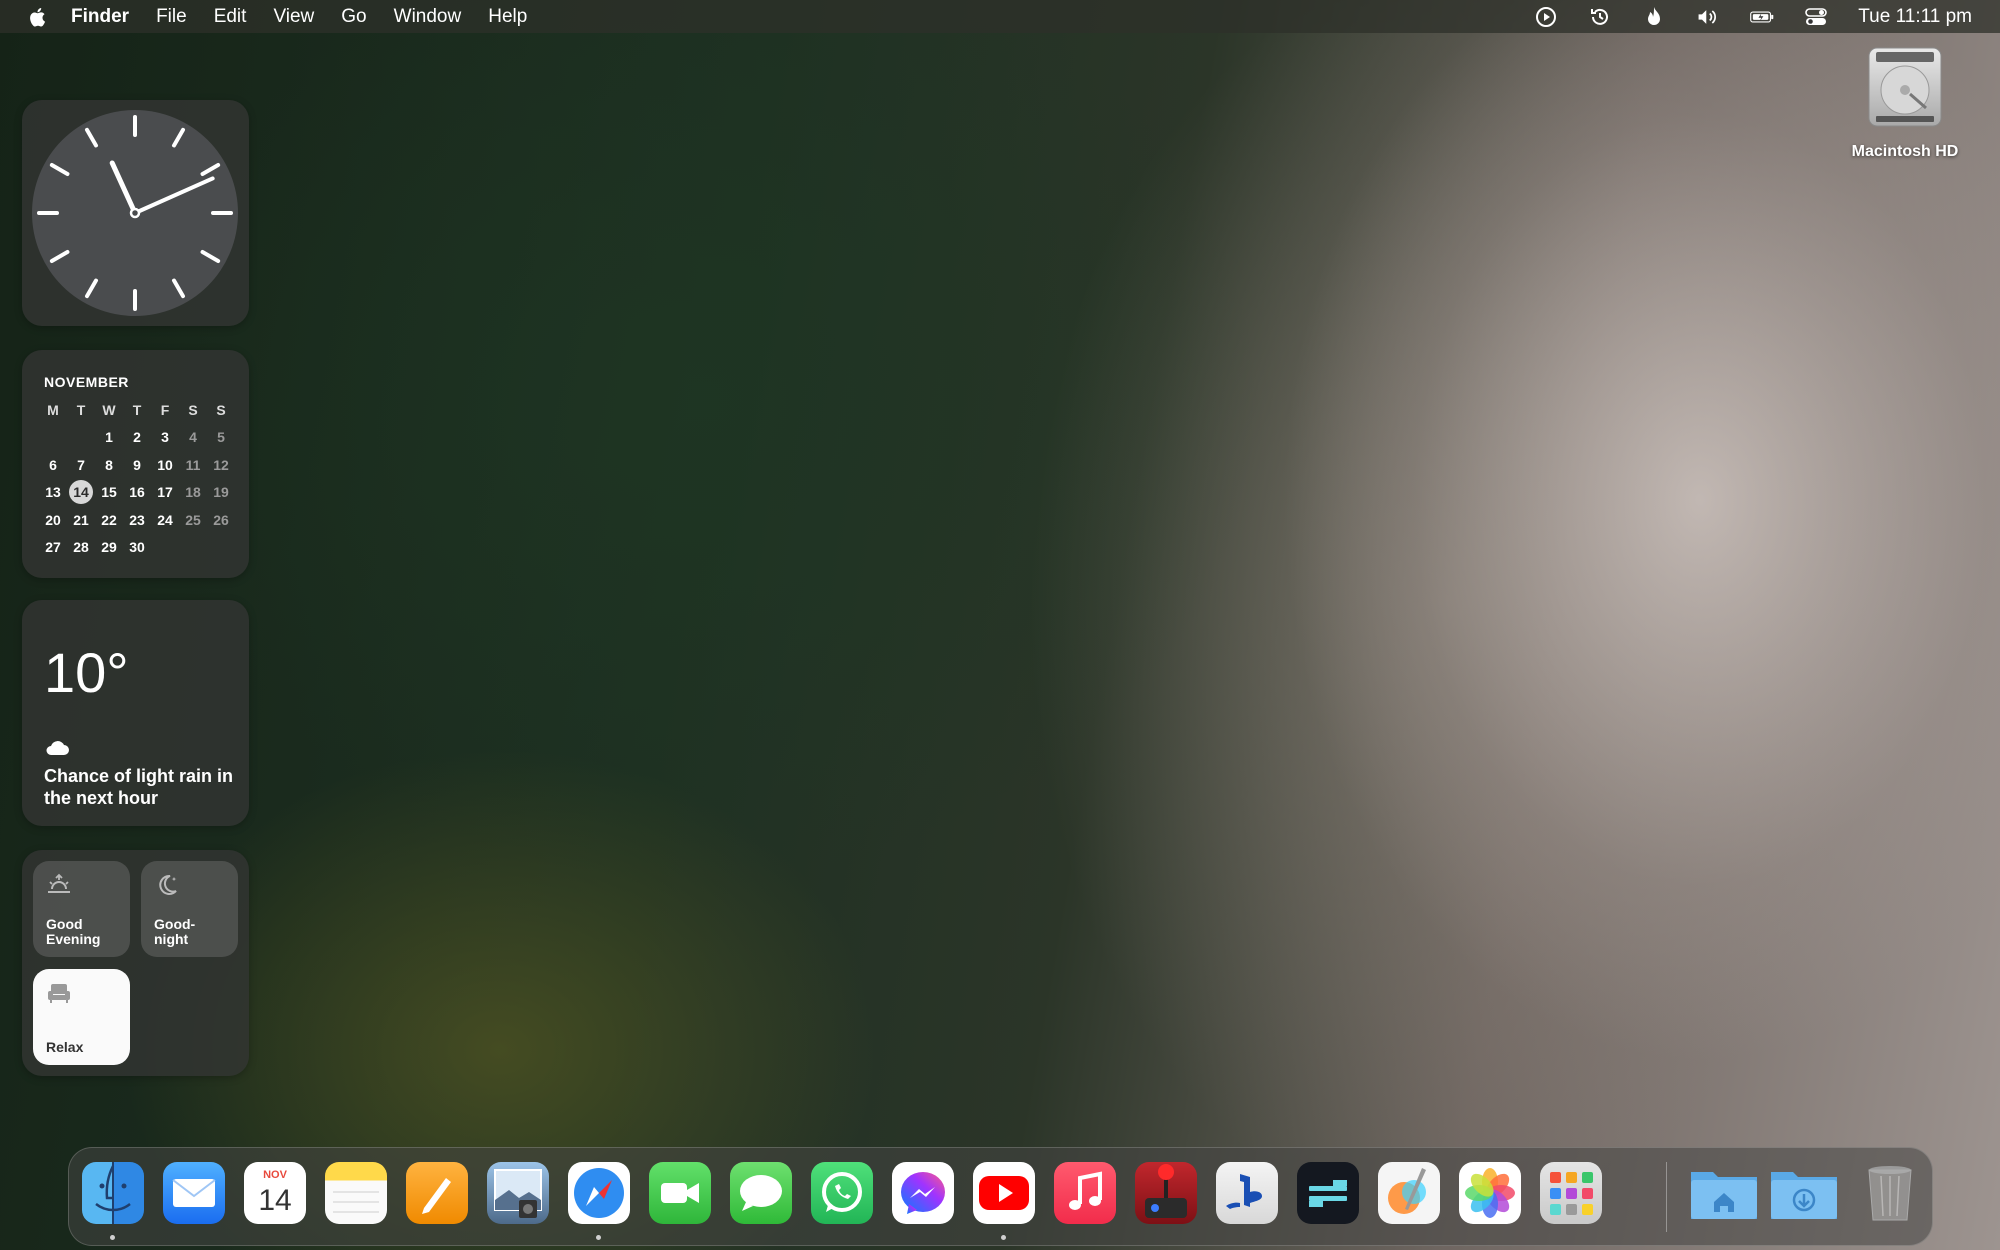  Describe the element at coordinates (175, 931) in the screenshot. I see `scene-label: Good-night` at that location.